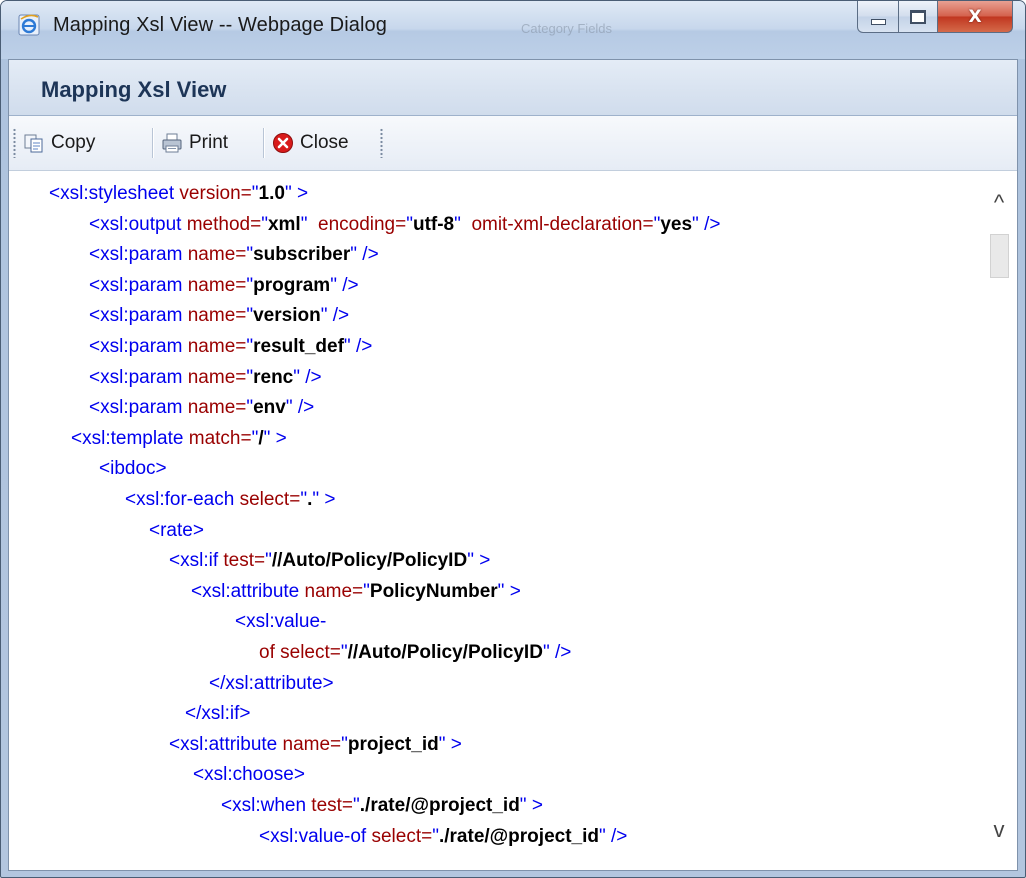  I want to click on code-token: <xsl:choose>, so click(249, 775).